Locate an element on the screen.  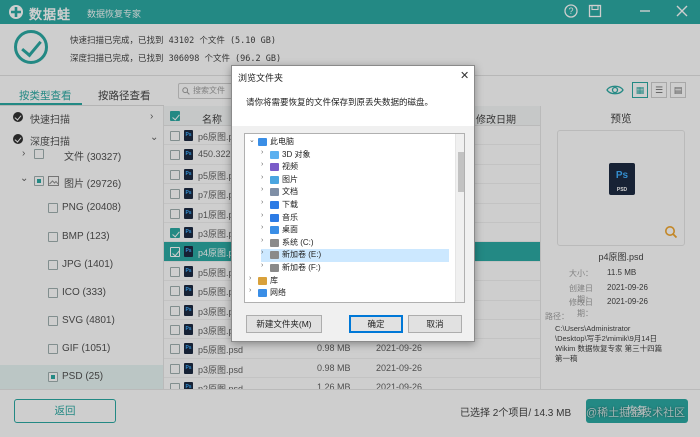
folder-tree-label: 系统 (C:) is located at coordinates (298, 242).